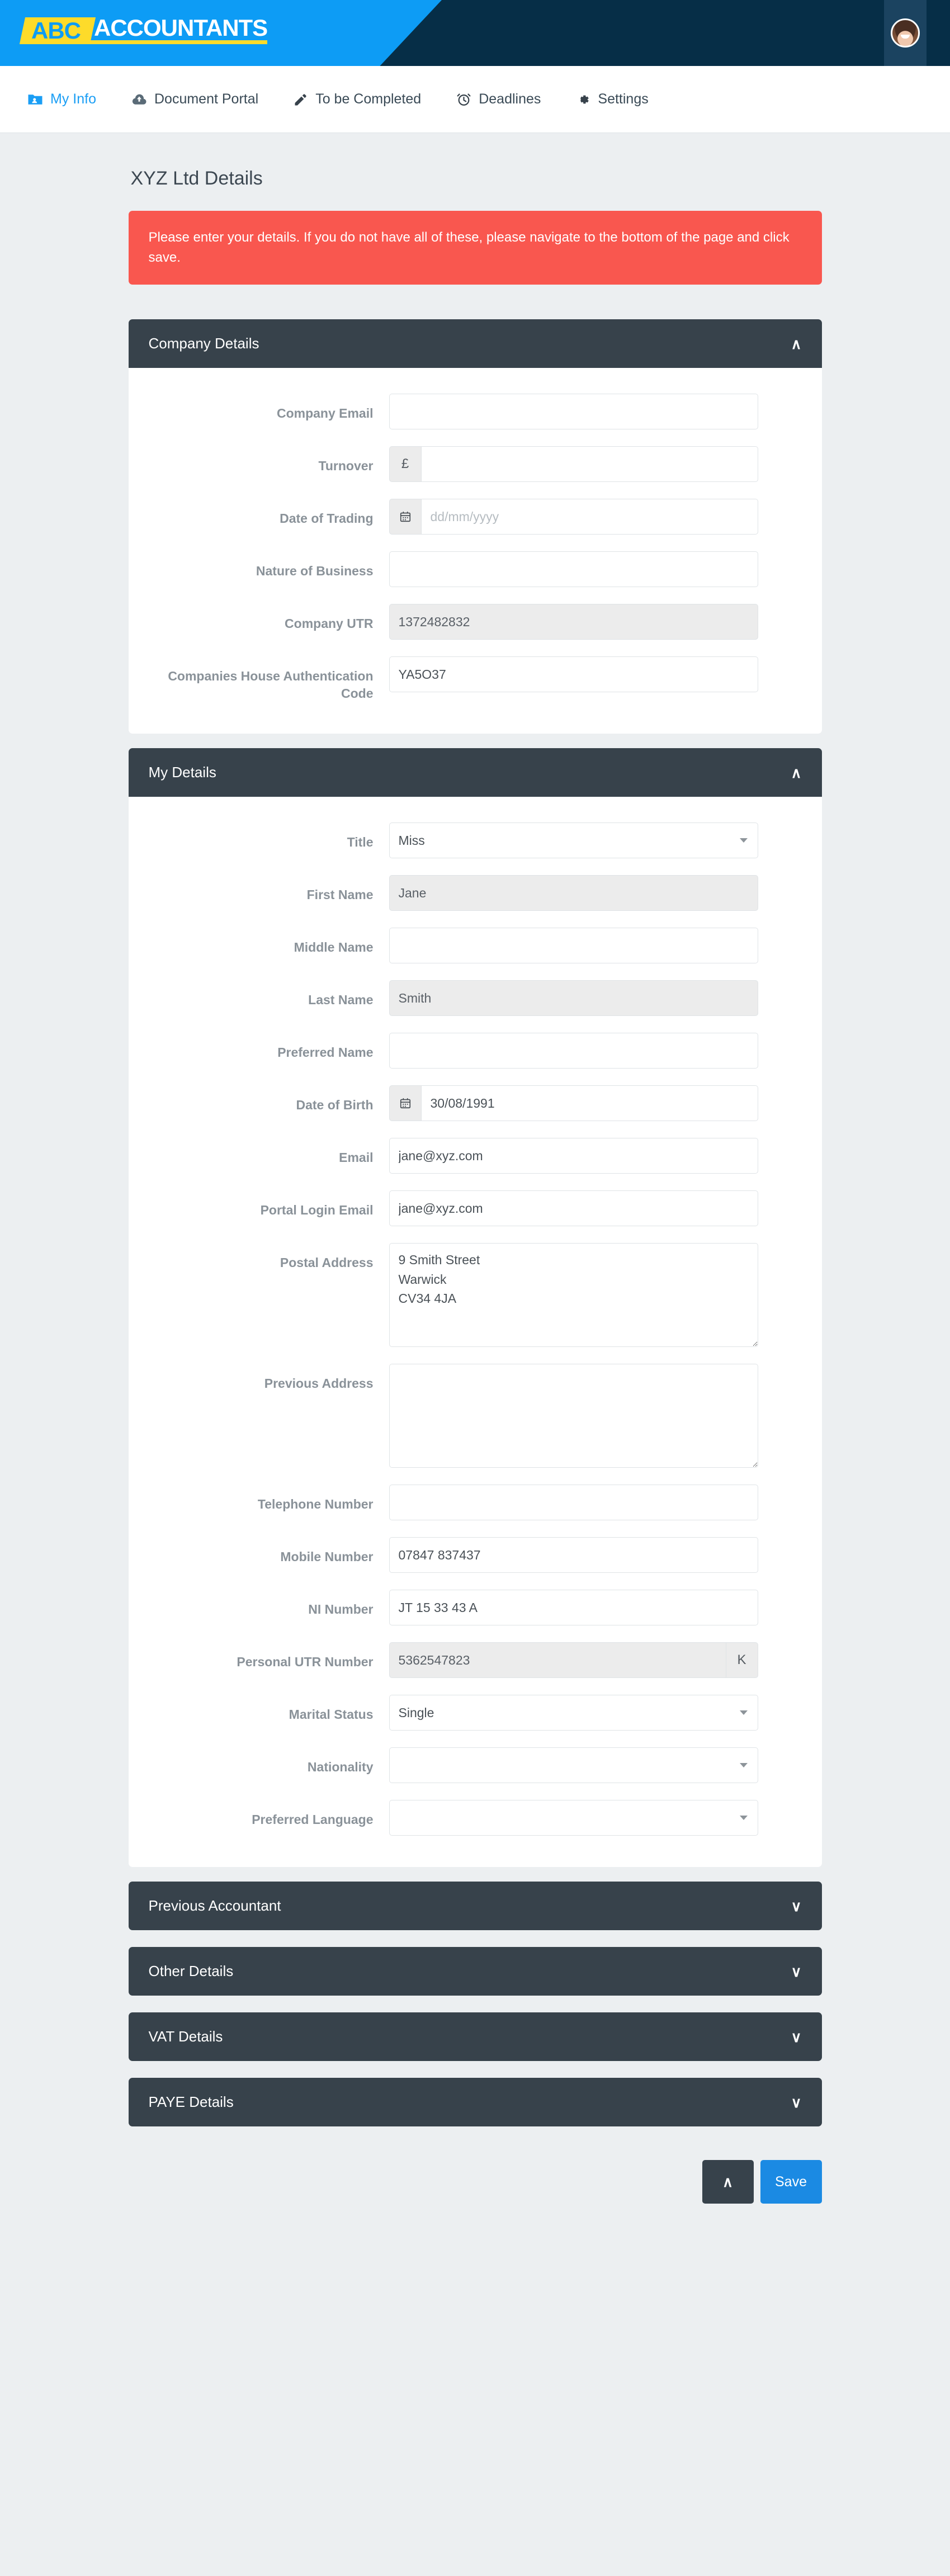  Describe the element at coordinates (305, 1662) in the screenshot. I see `field-label: Personal UTR Number` at that location.